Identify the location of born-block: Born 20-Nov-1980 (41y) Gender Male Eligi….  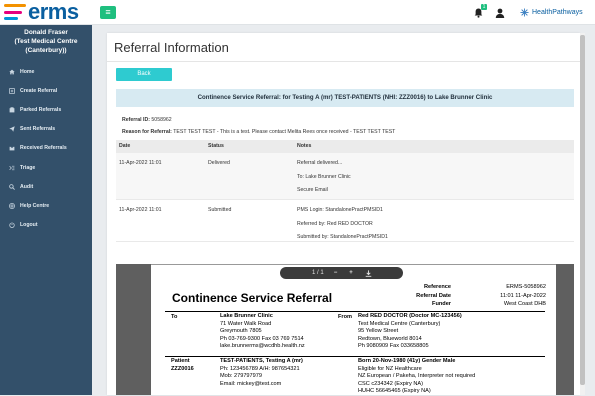
(416, 377).